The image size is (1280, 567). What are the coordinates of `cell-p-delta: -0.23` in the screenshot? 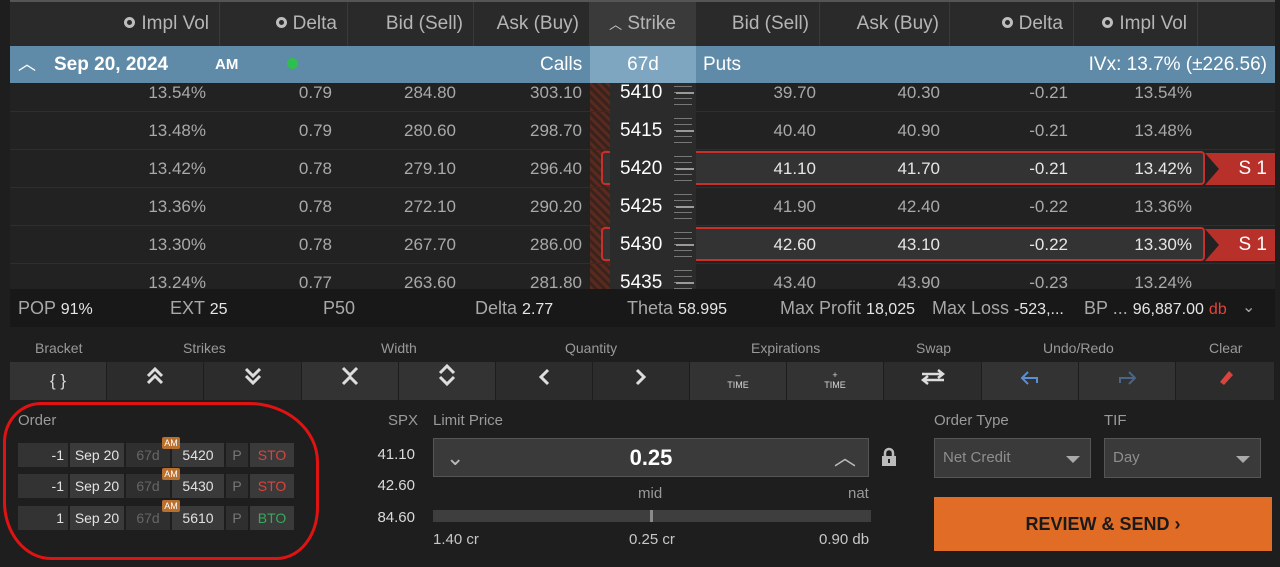 It's located at (1009, 276).